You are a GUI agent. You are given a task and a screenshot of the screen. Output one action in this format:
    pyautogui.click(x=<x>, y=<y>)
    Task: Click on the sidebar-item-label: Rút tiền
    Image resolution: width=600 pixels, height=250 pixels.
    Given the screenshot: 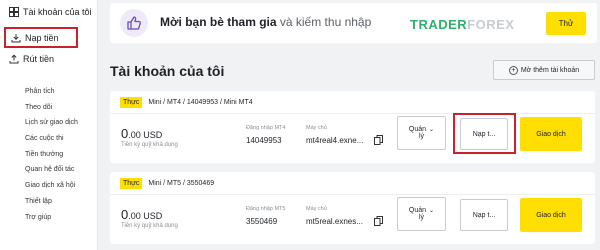 What is the action you would take?
    pyautogui.click(x=39, y=59)
    